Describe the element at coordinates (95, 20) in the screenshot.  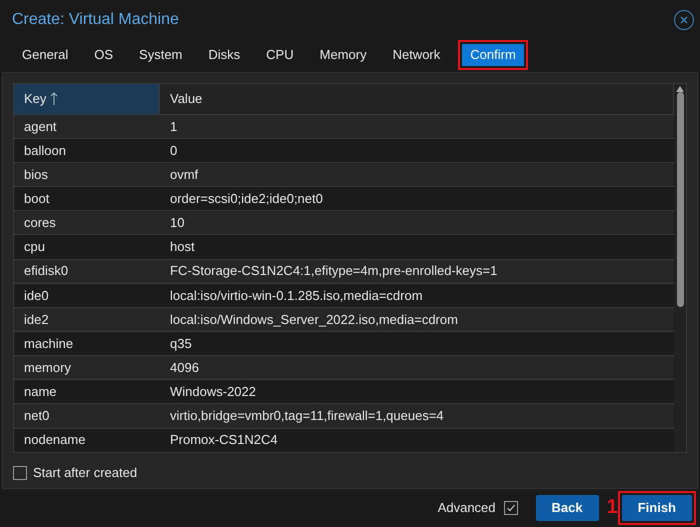
I see `window-title: Create: Virtual Machine` at that location.